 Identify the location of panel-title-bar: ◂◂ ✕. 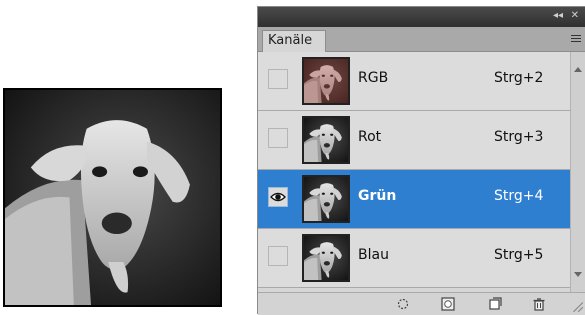
(421, 17).